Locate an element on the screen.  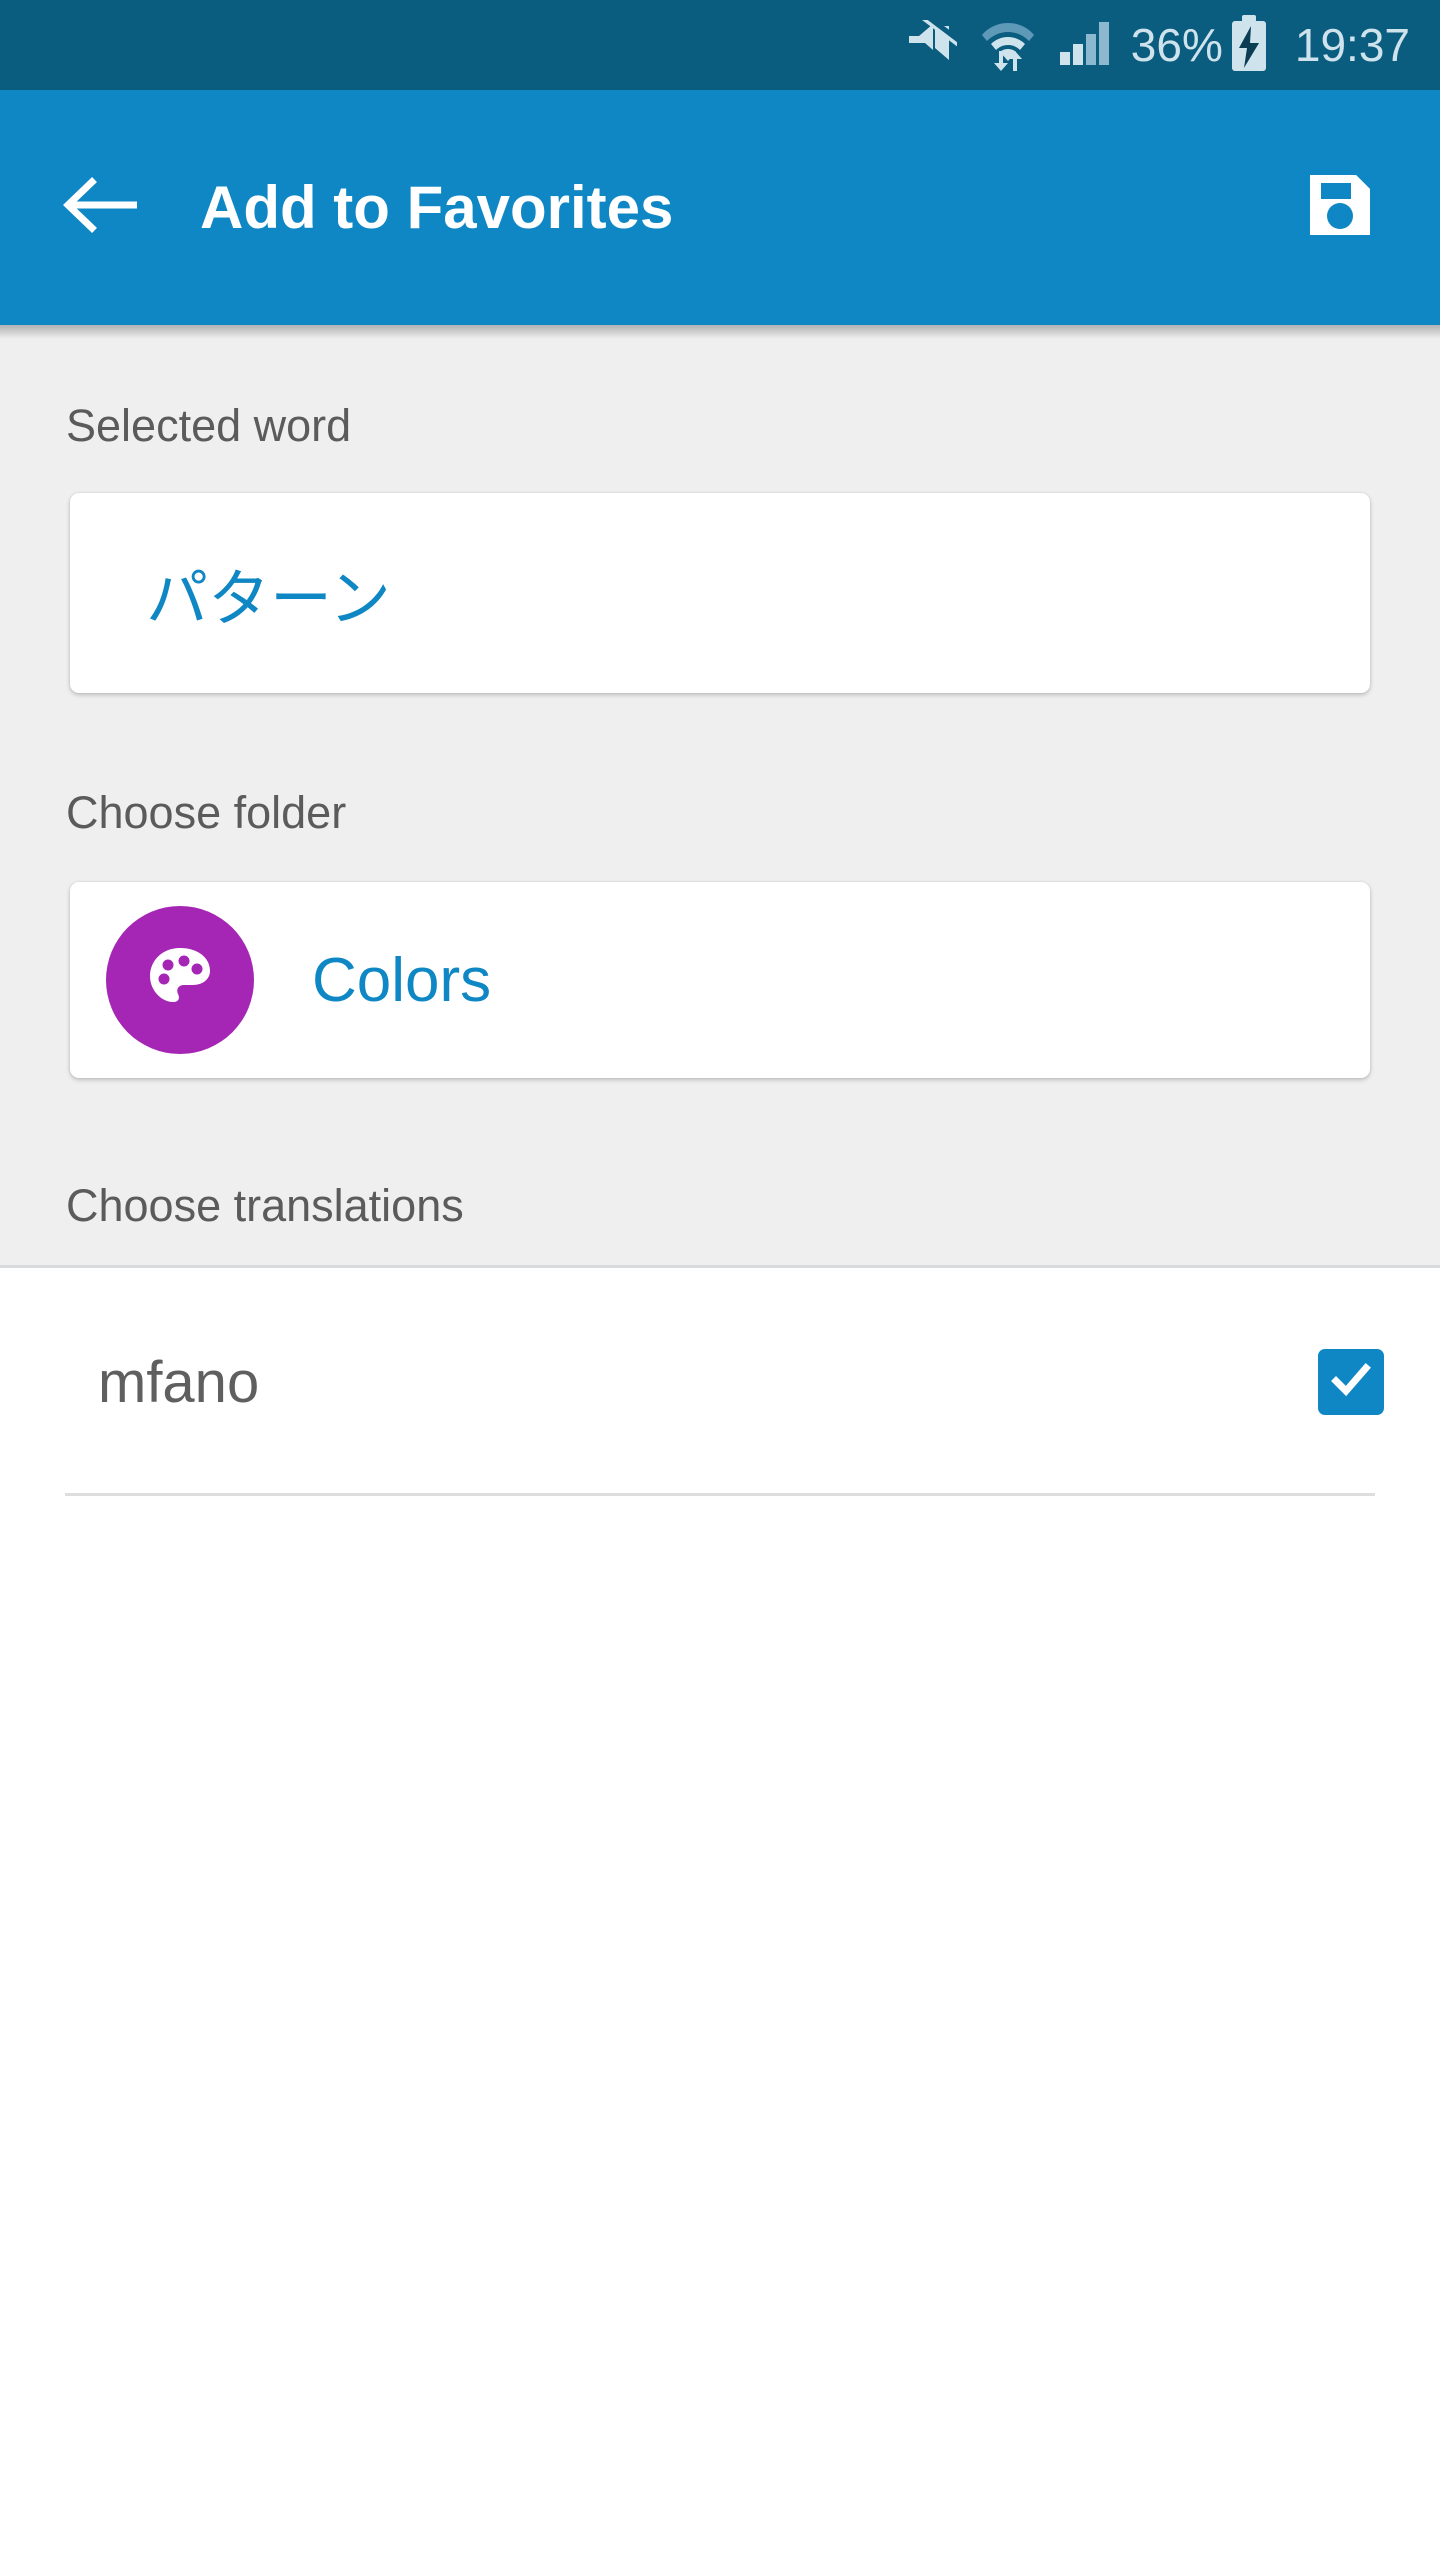
folder-name: Colors is located at coordinates (402, 980).